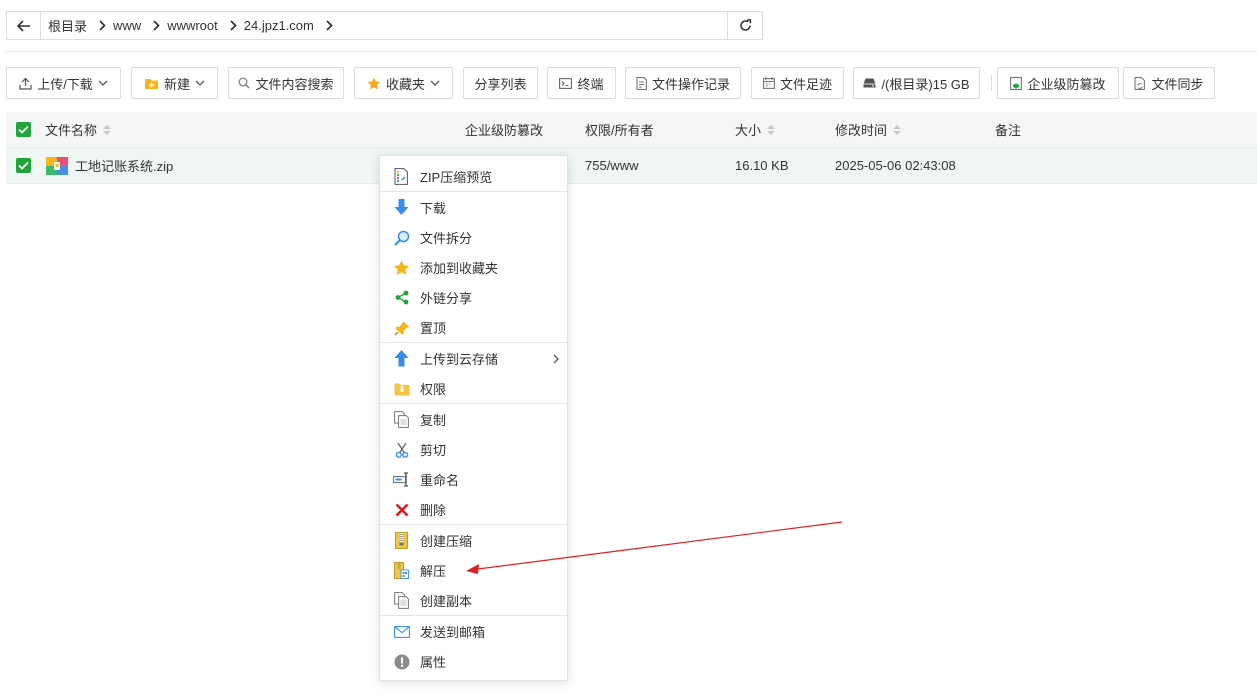  I want to click on menu-item-duplicate: 创建副本, so click(473, 600).